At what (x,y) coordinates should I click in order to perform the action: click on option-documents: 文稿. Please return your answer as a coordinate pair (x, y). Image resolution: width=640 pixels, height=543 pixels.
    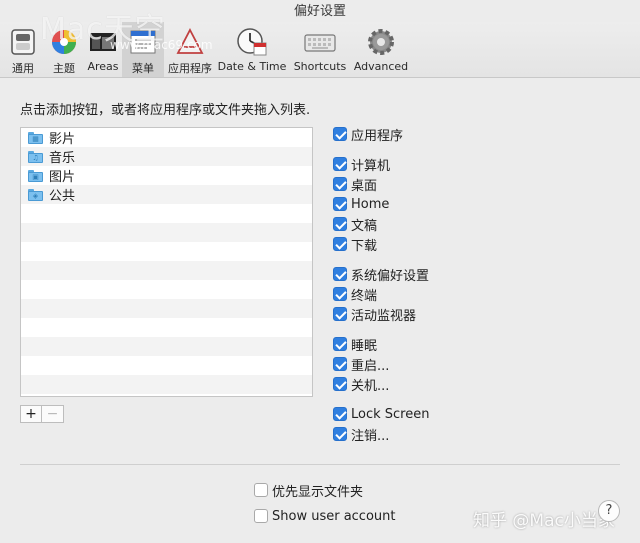
    Looking at the image, I should click on (355, 224).